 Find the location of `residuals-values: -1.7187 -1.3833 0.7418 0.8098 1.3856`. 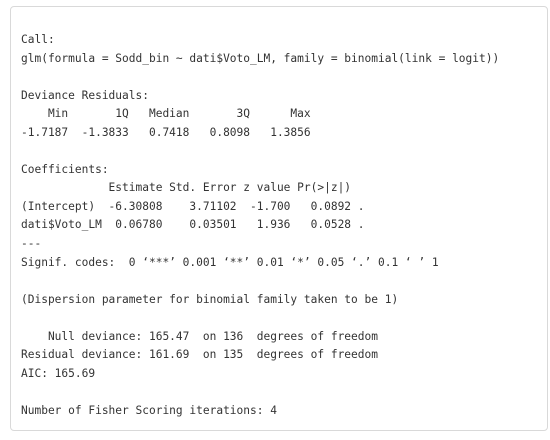

residuals-values: -1.7187 -1.3833 0.7418 0.8098 1.3856 is located at coordinates (166, 132).